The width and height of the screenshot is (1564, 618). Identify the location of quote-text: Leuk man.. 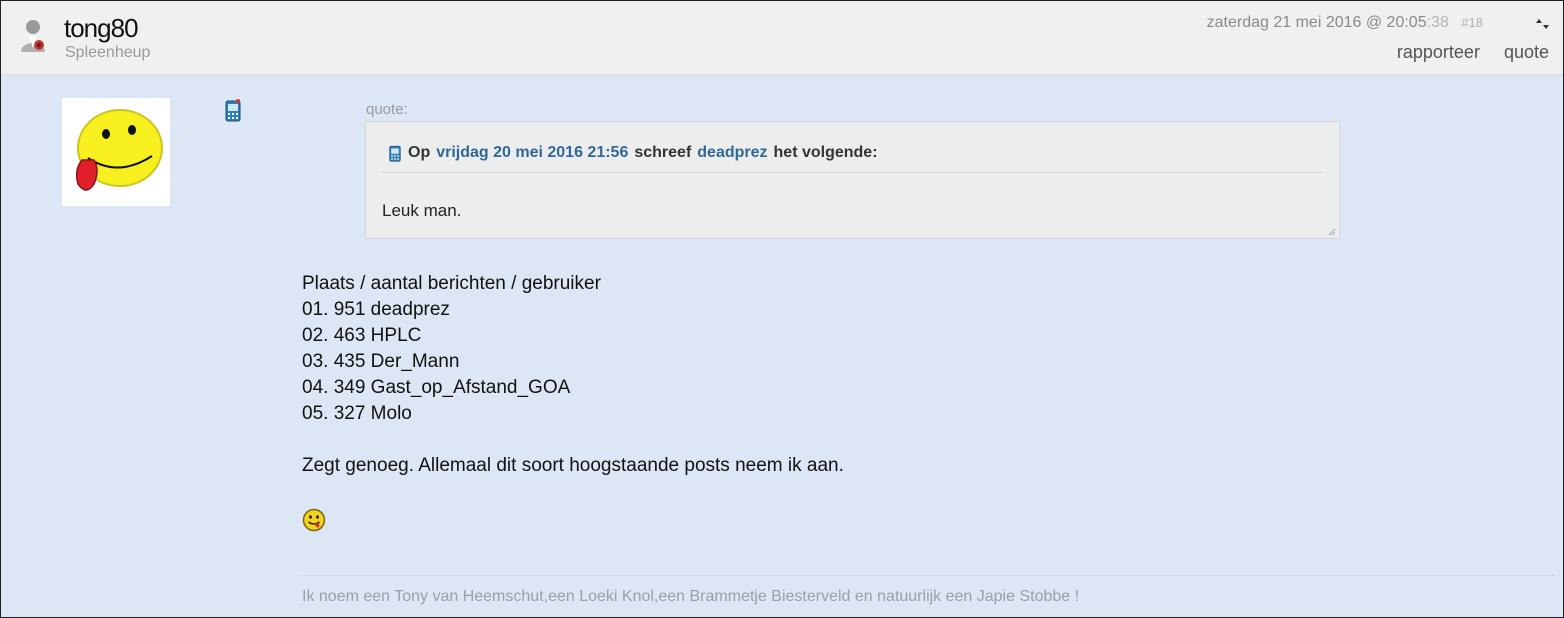
(422, 210).